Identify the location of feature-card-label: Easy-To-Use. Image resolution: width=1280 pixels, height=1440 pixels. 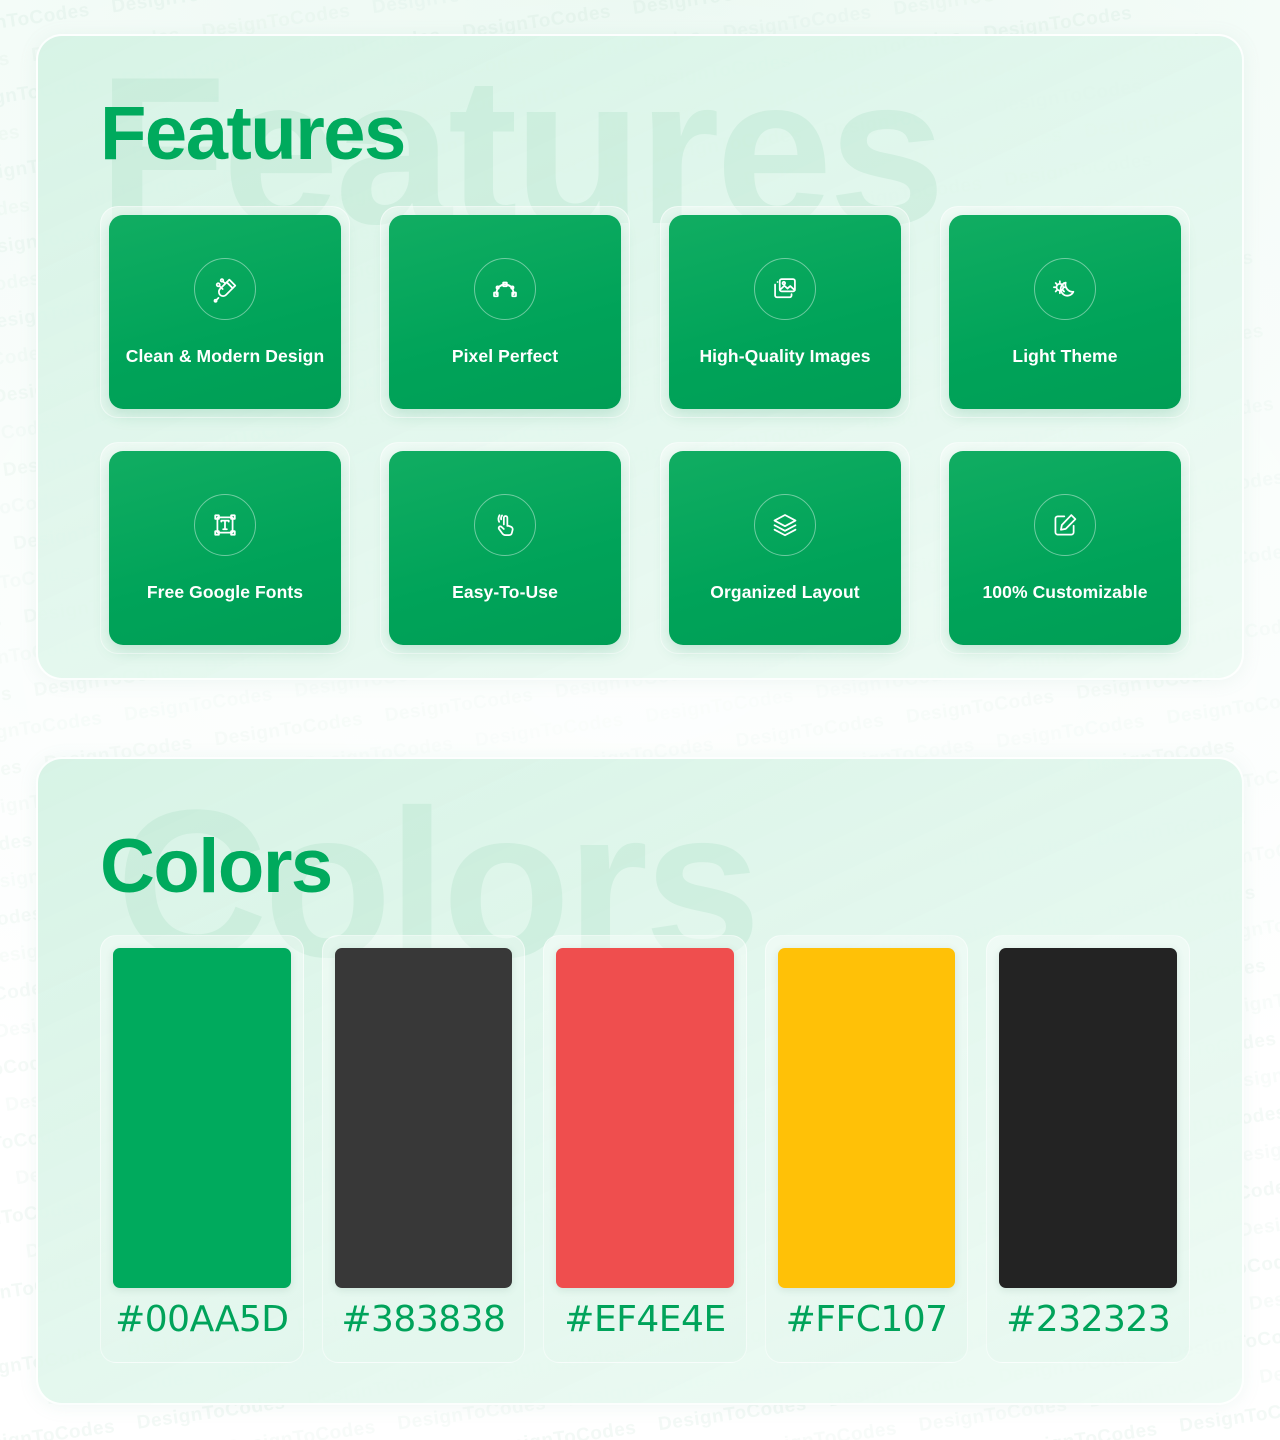
(505, 591).